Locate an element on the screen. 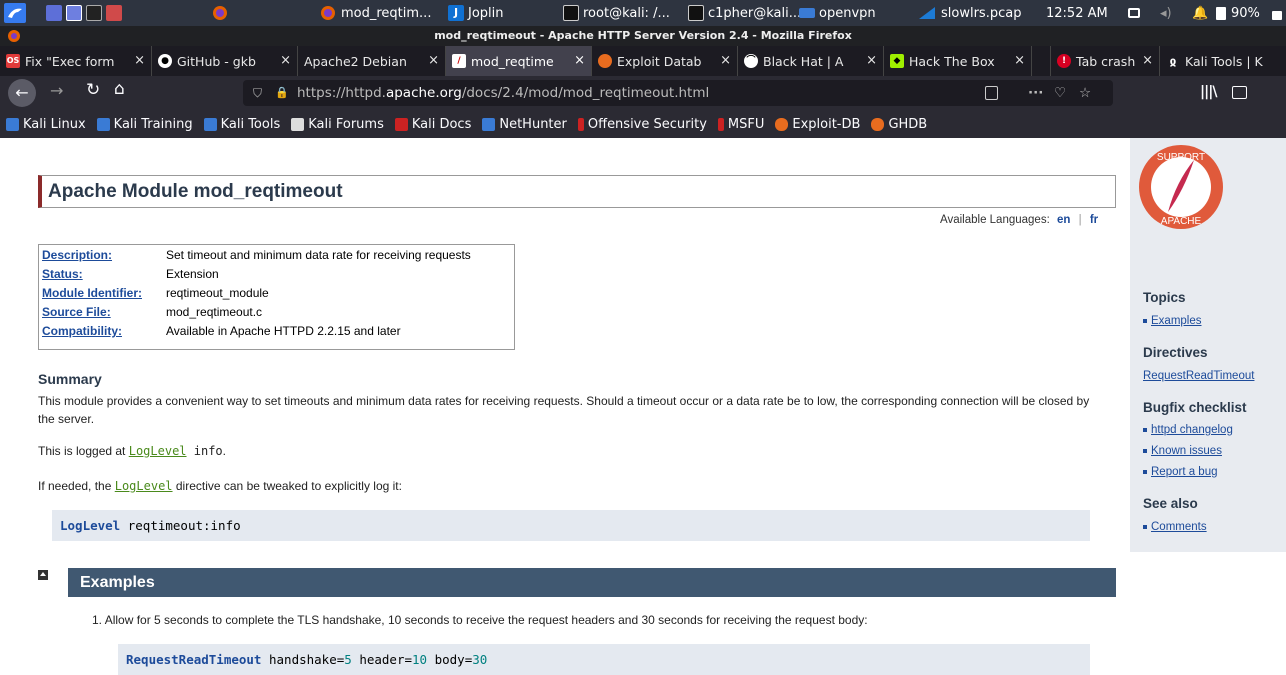 The image size is (1286, 675). description-link: Description: is located at coordinates (104, 255).